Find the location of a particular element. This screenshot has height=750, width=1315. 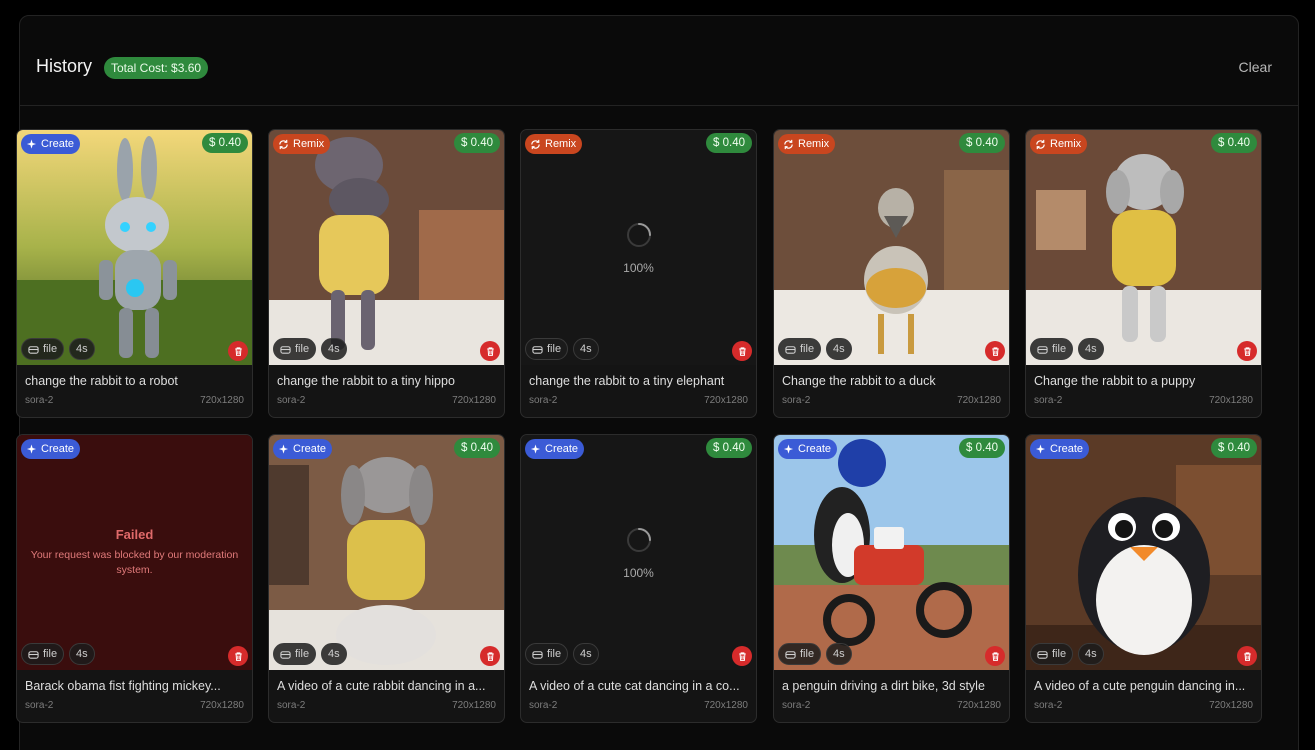

clear-button: Clear is located at coordinates (1255, 67).